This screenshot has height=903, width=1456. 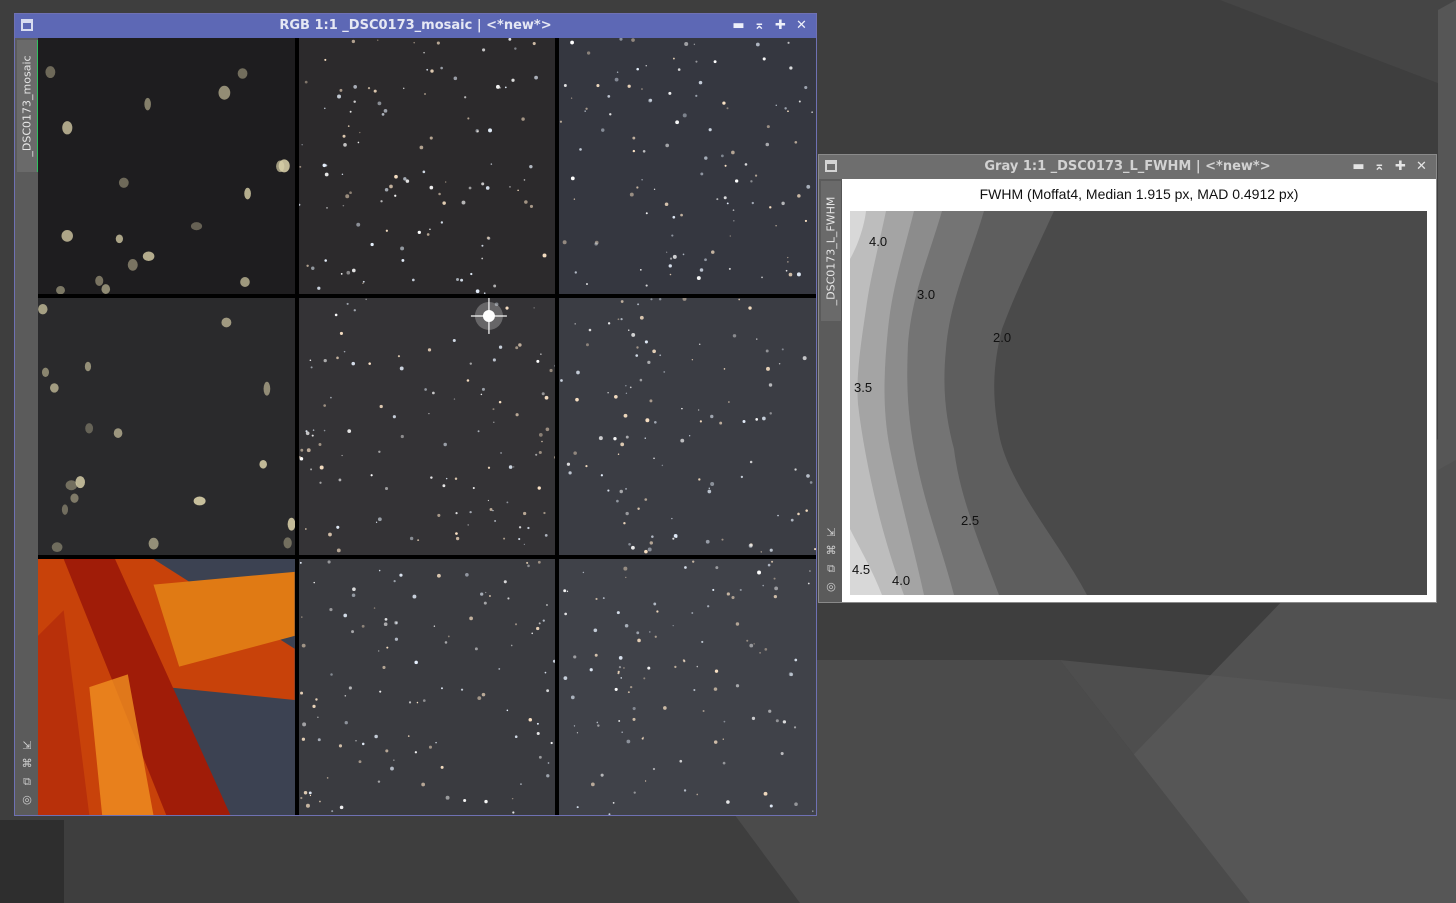 I want to click on contour-label: 3.5, so click(x=863, y=387).